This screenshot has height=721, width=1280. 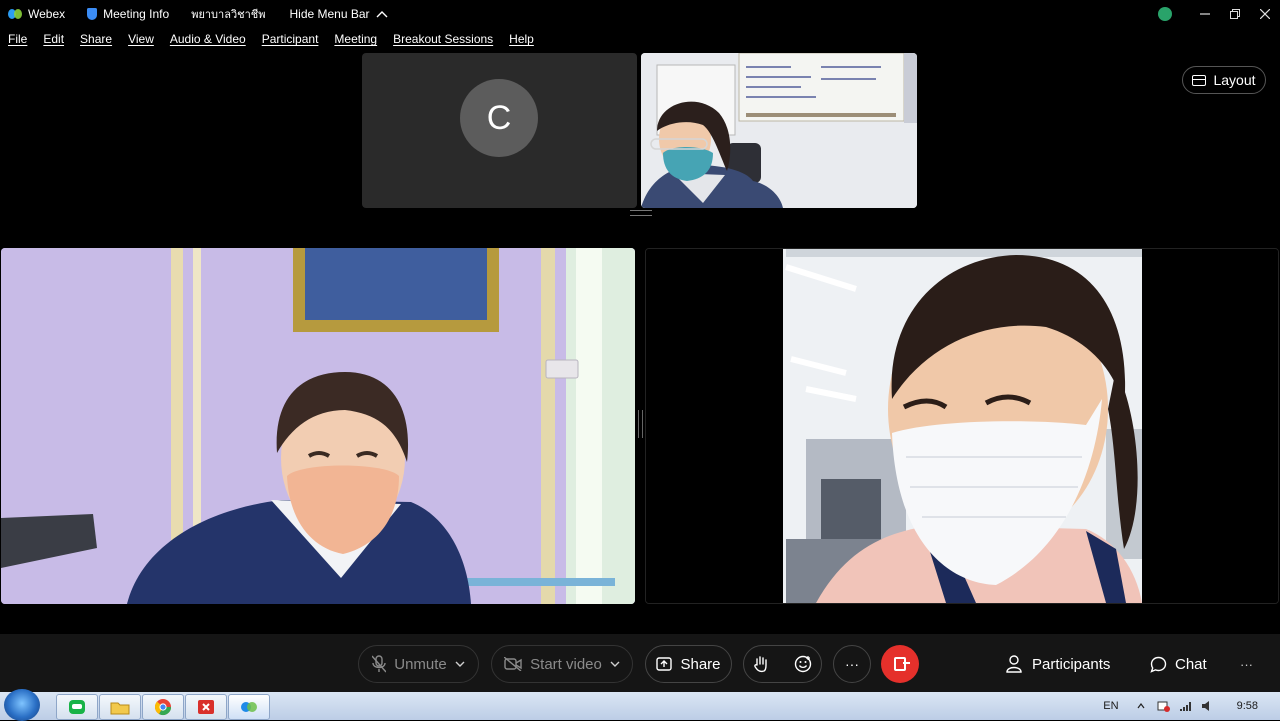 I want to click on participant-video-image, so click(x=779, y=130).